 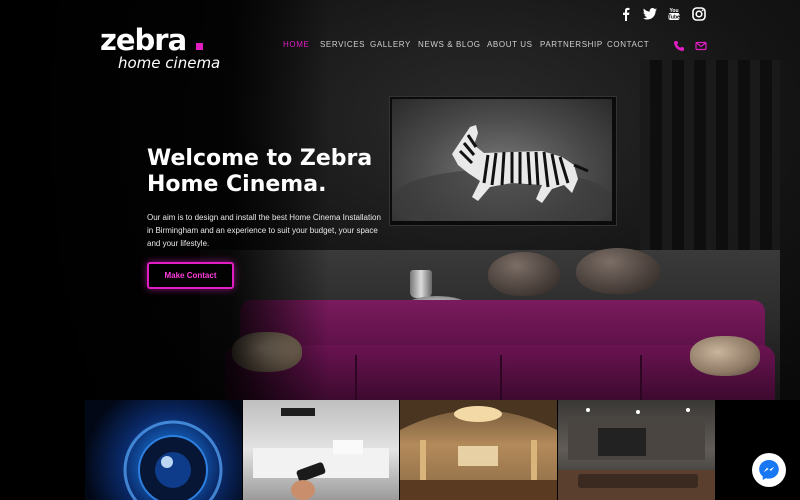 What do you see at coordinates (674, 18) in the screenshot?
I see `svg-text: Tube` at bounding box center [674, 18].